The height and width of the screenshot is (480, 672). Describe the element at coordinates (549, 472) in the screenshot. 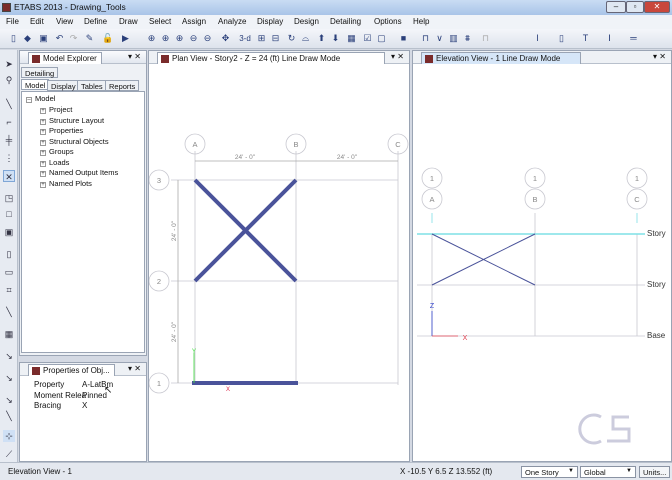

I see `story-select: One Story ▼` at that location.